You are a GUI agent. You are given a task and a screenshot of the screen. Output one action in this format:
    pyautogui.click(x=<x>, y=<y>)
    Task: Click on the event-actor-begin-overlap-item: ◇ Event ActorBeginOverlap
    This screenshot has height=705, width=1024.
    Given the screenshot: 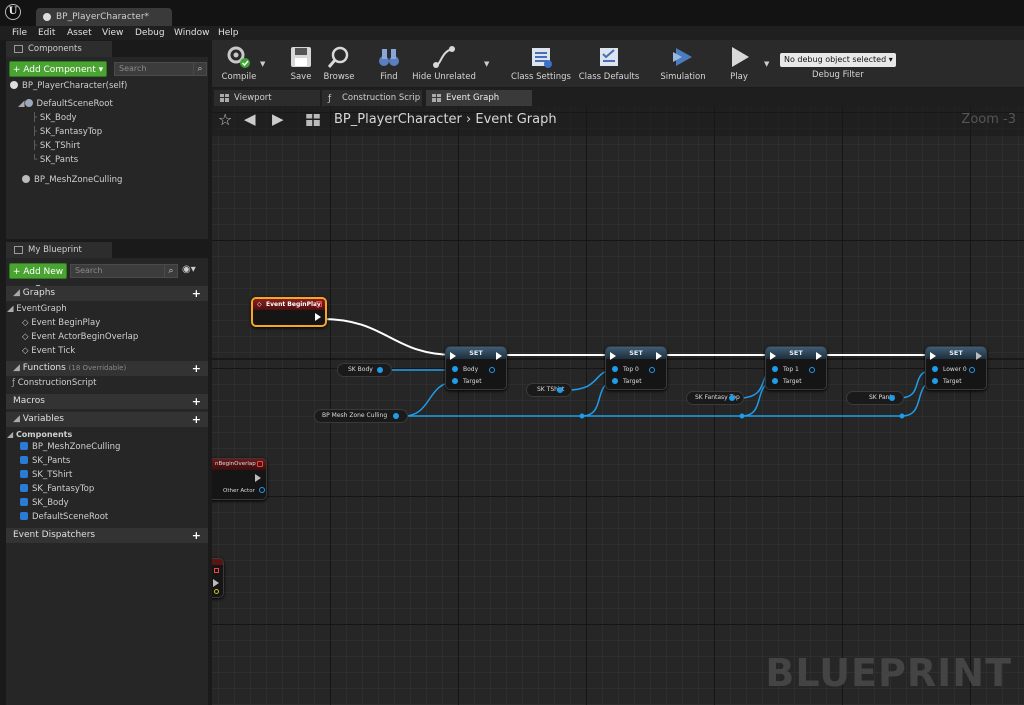 What is the action you would take?
    pyautogui.click(x=80, y=337)
    